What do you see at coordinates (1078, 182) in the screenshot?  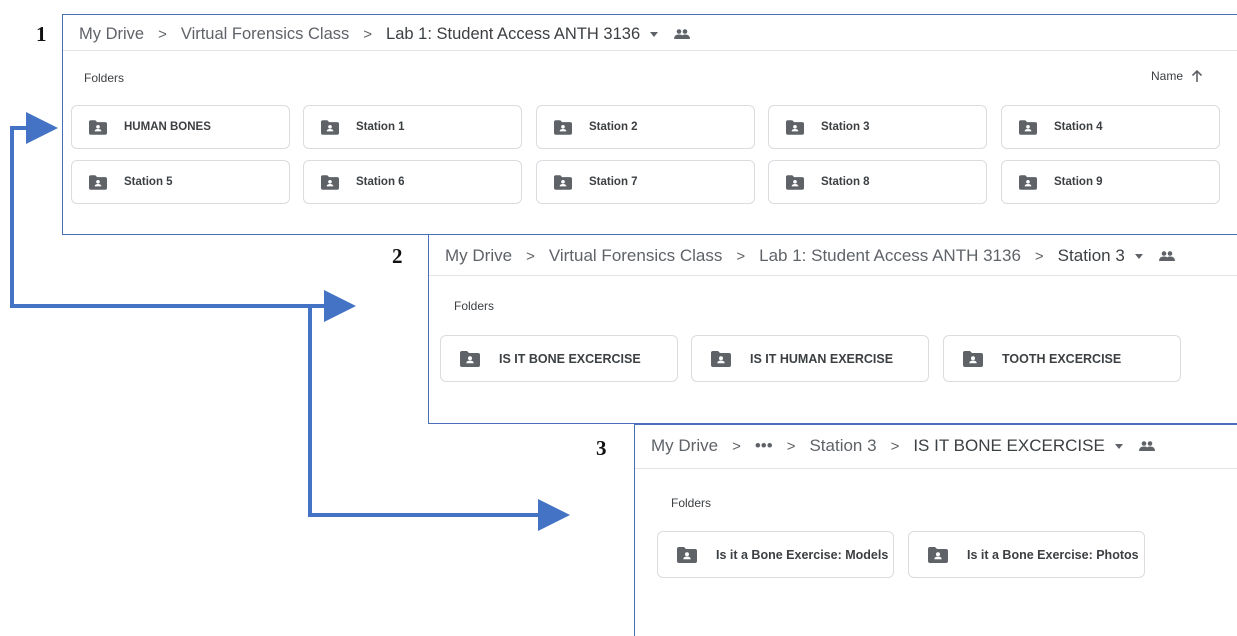 I see `folder-name: Station 9` at bounding box center [1078, 182].